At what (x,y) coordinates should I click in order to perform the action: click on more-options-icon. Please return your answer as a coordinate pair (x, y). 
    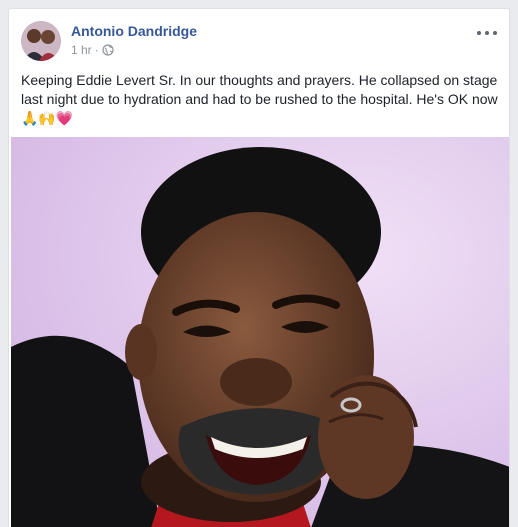
    Looking at the image, I should click on (487, 33).